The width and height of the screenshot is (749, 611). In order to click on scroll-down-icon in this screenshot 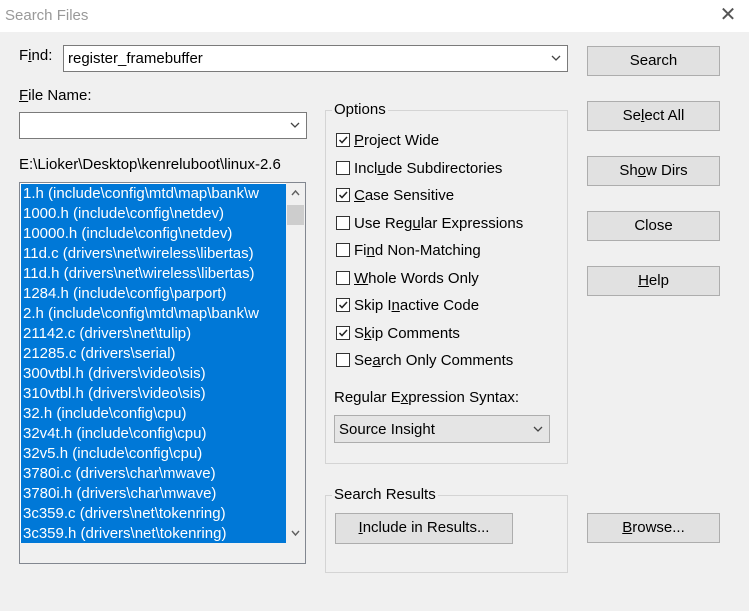, I will do `click(295, 533)`.